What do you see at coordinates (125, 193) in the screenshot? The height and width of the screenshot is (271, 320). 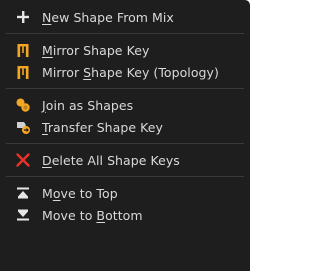 I see `menu-item-move-to-top: Move to Top` at bounding box center [125, 193].